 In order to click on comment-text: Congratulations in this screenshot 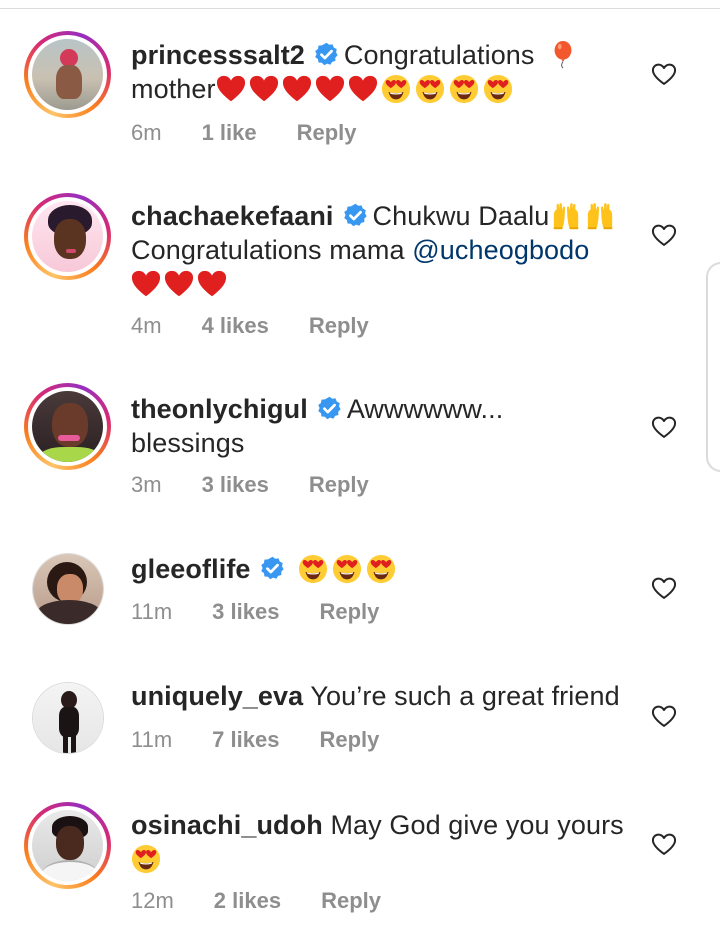, I will do `click(439, 55)`.